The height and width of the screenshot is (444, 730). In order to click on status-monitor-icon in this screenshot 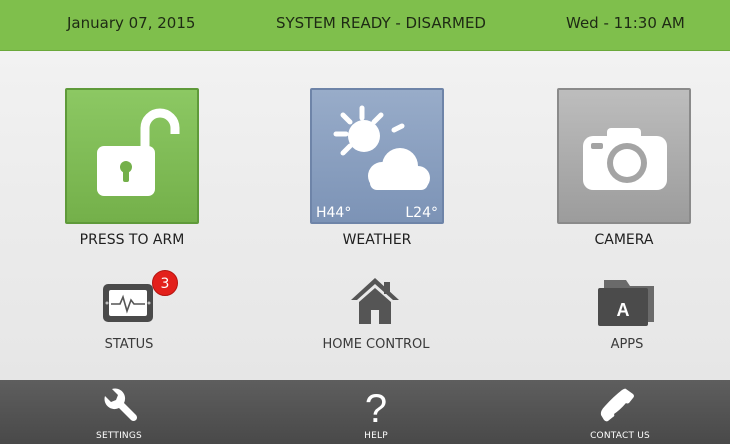, I will do `click(128, 303)`.